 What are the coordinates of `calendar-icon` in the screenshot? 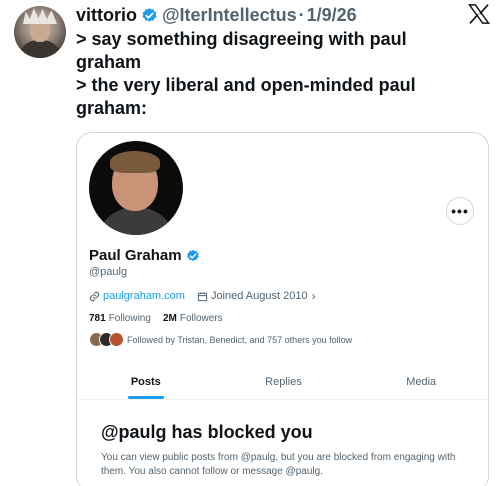 It's located at (202, 296).